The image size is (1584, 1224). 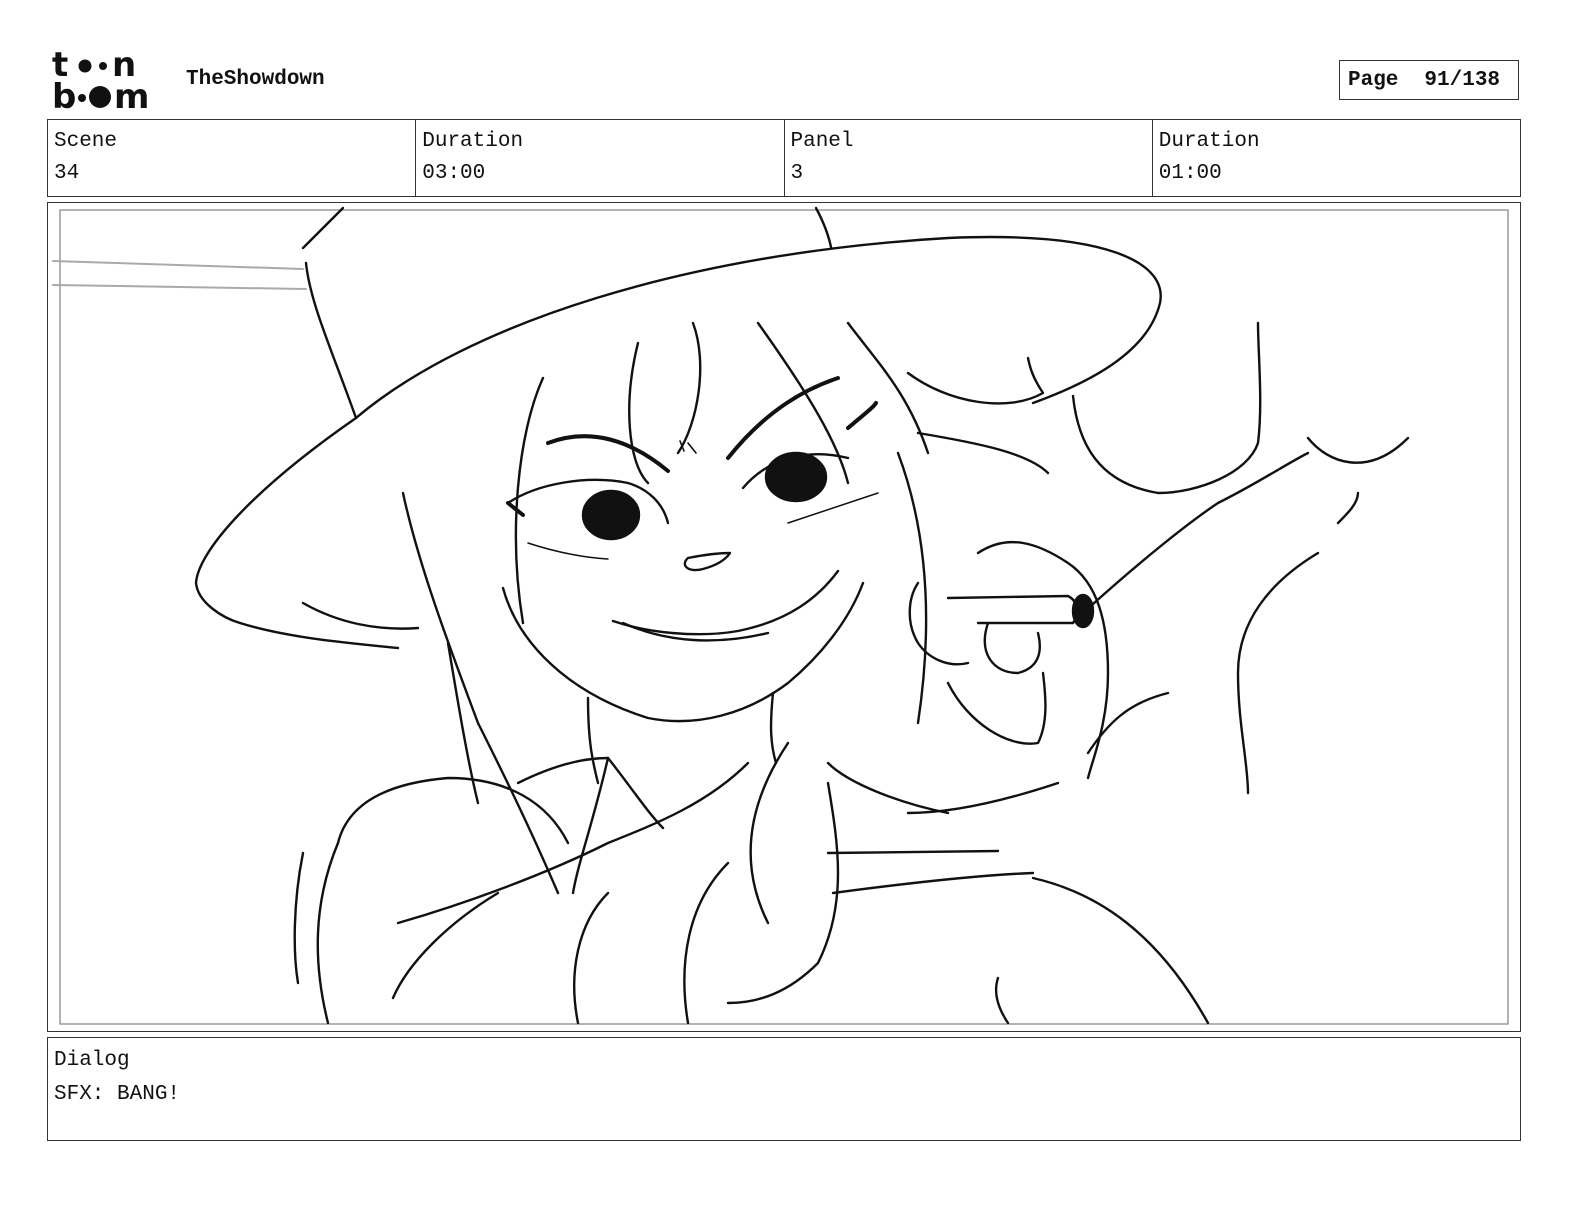 What do you see at coordinates (529, 500) in the screenshot?
I see `hair-left` at bounding box center [529, 500].